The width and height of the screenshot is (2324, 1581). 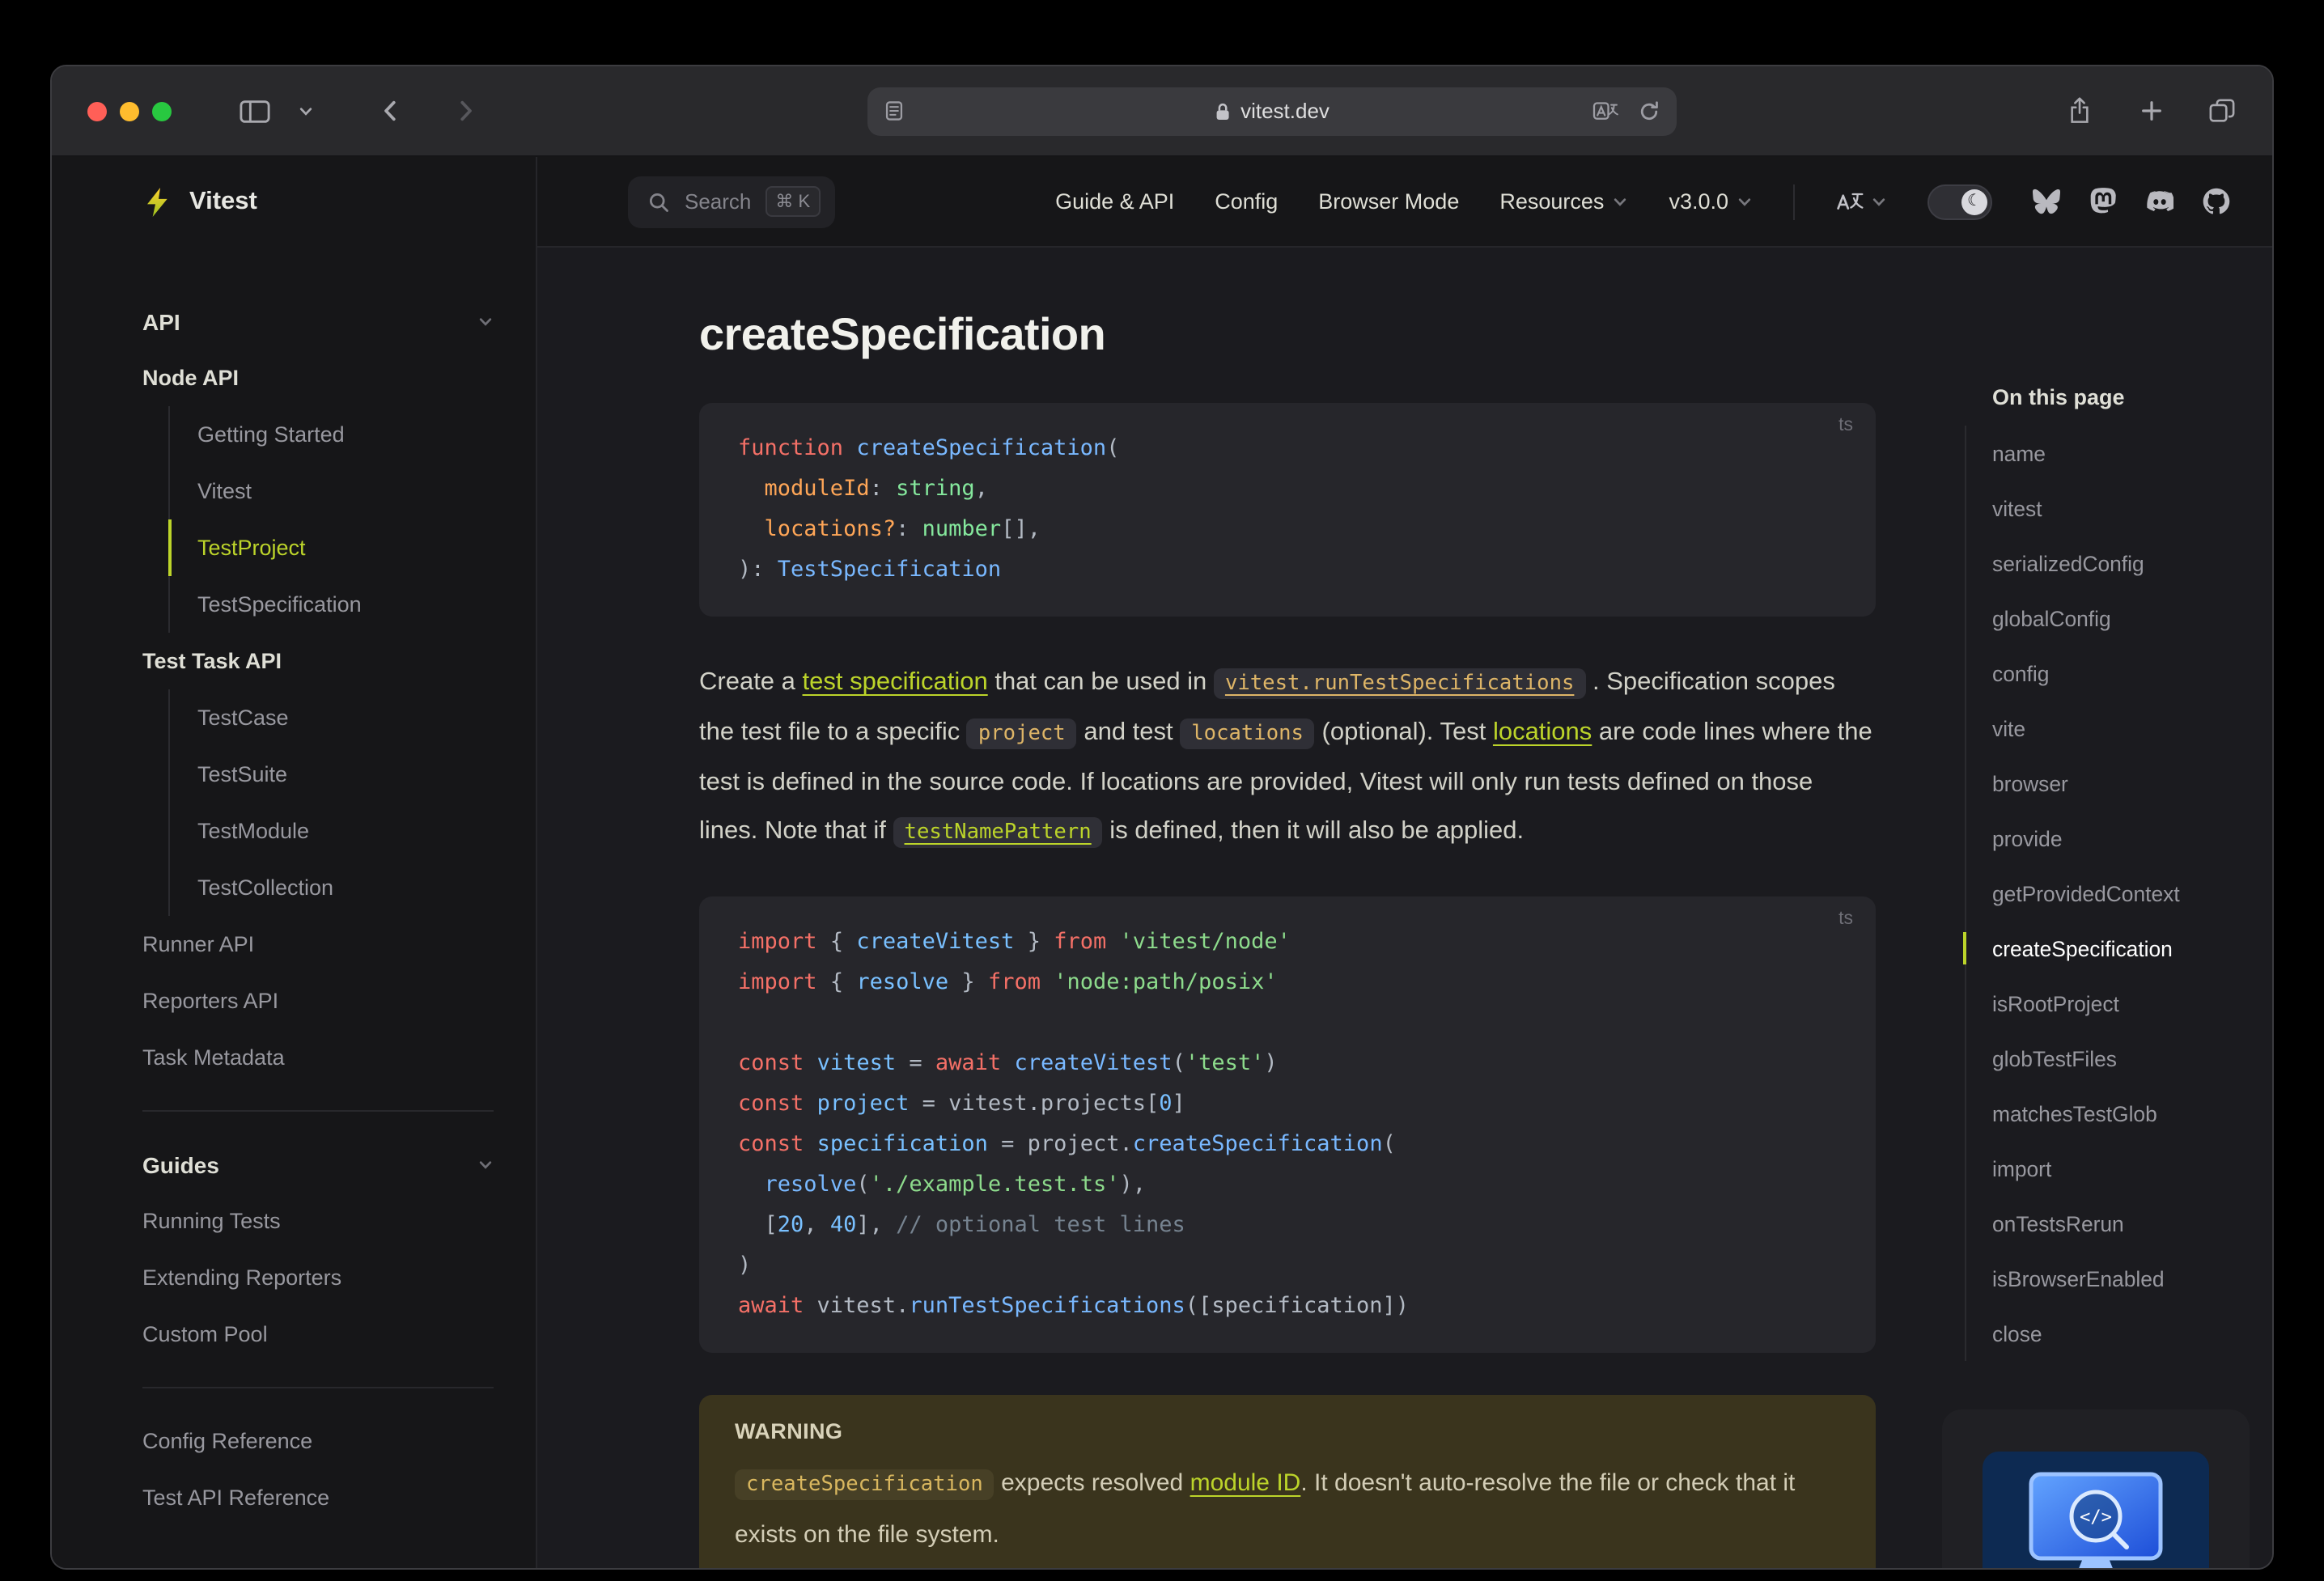 What do you see at coordinates (2099, 618) in the screenshot?
I see `outline-item-globalconfig: globalConfig` at bounding box center [2099, 618].